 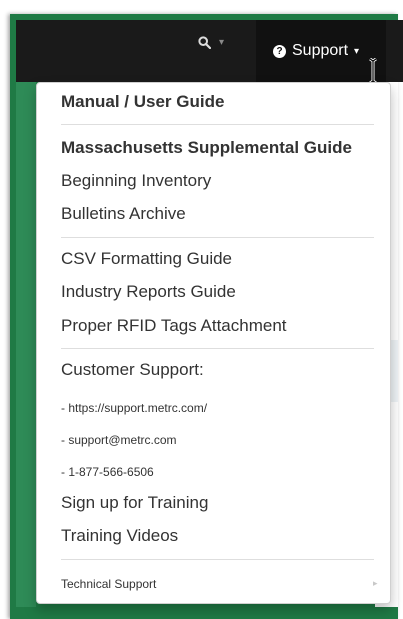 I want to click on customer-support-heading: Customer Support:, so click(x=132, y=369).